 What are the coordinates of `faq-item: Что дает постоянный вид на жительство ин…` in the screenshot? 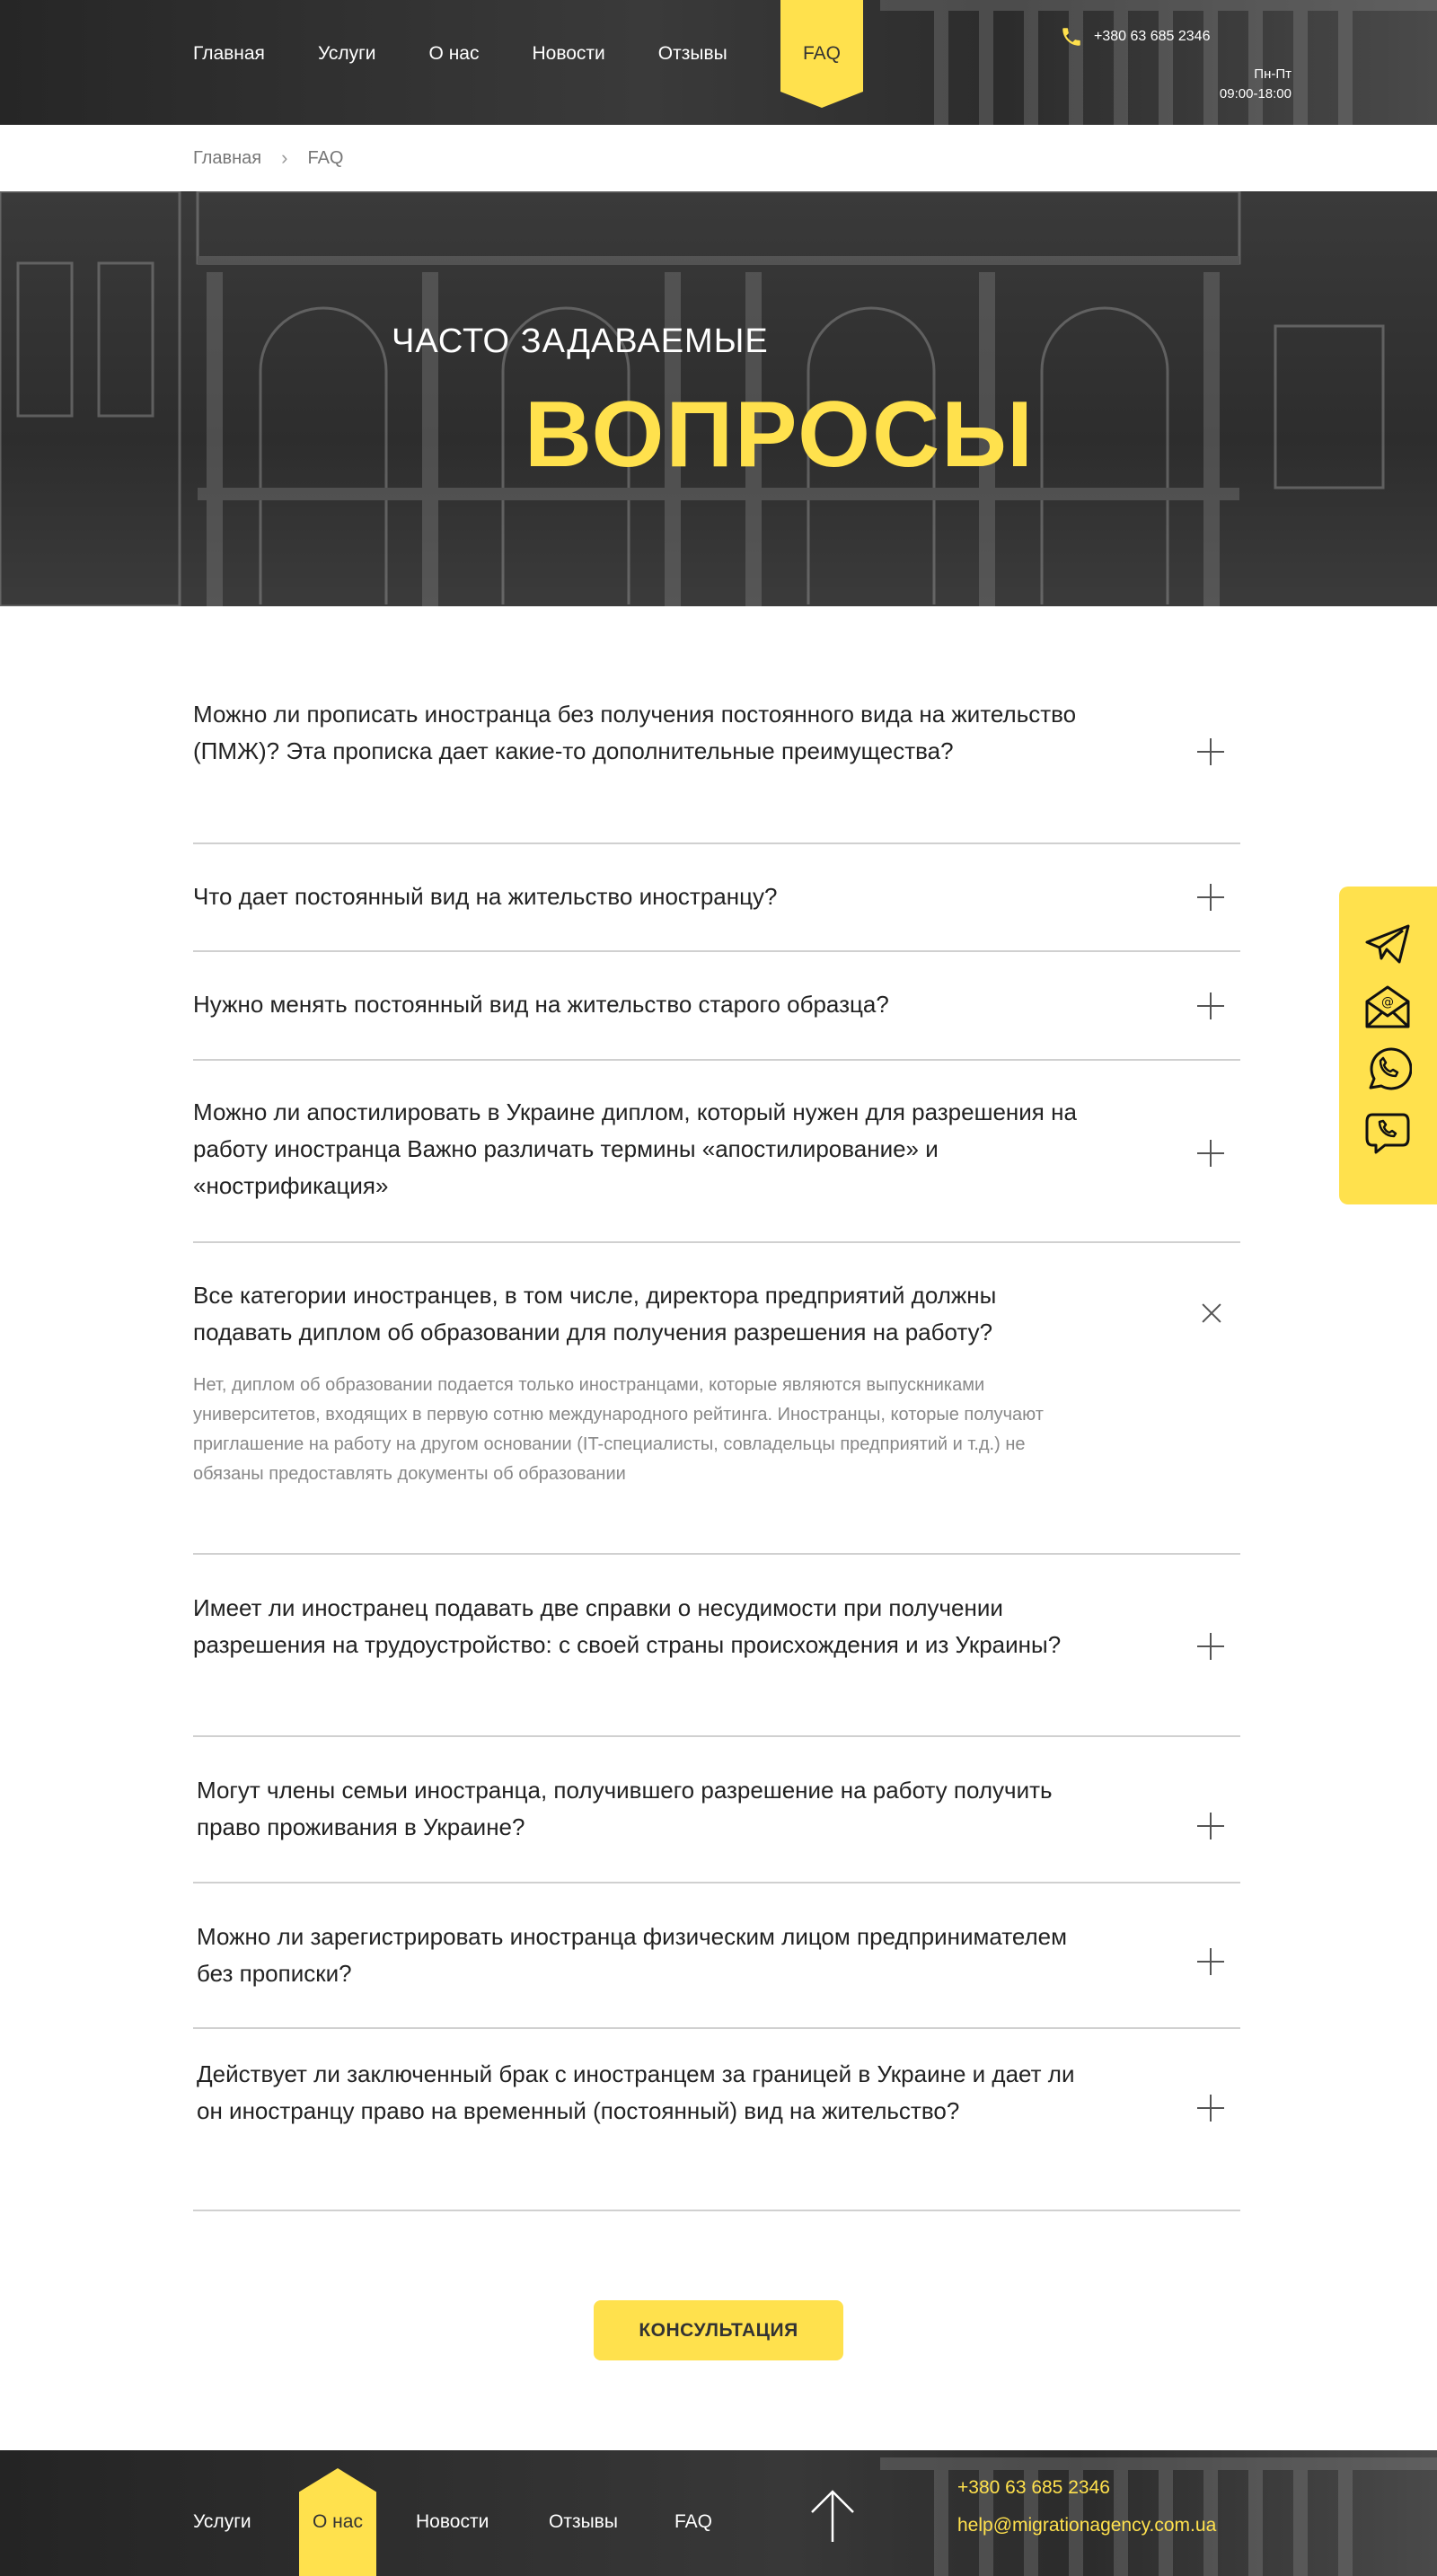 It's located at (716, 898).